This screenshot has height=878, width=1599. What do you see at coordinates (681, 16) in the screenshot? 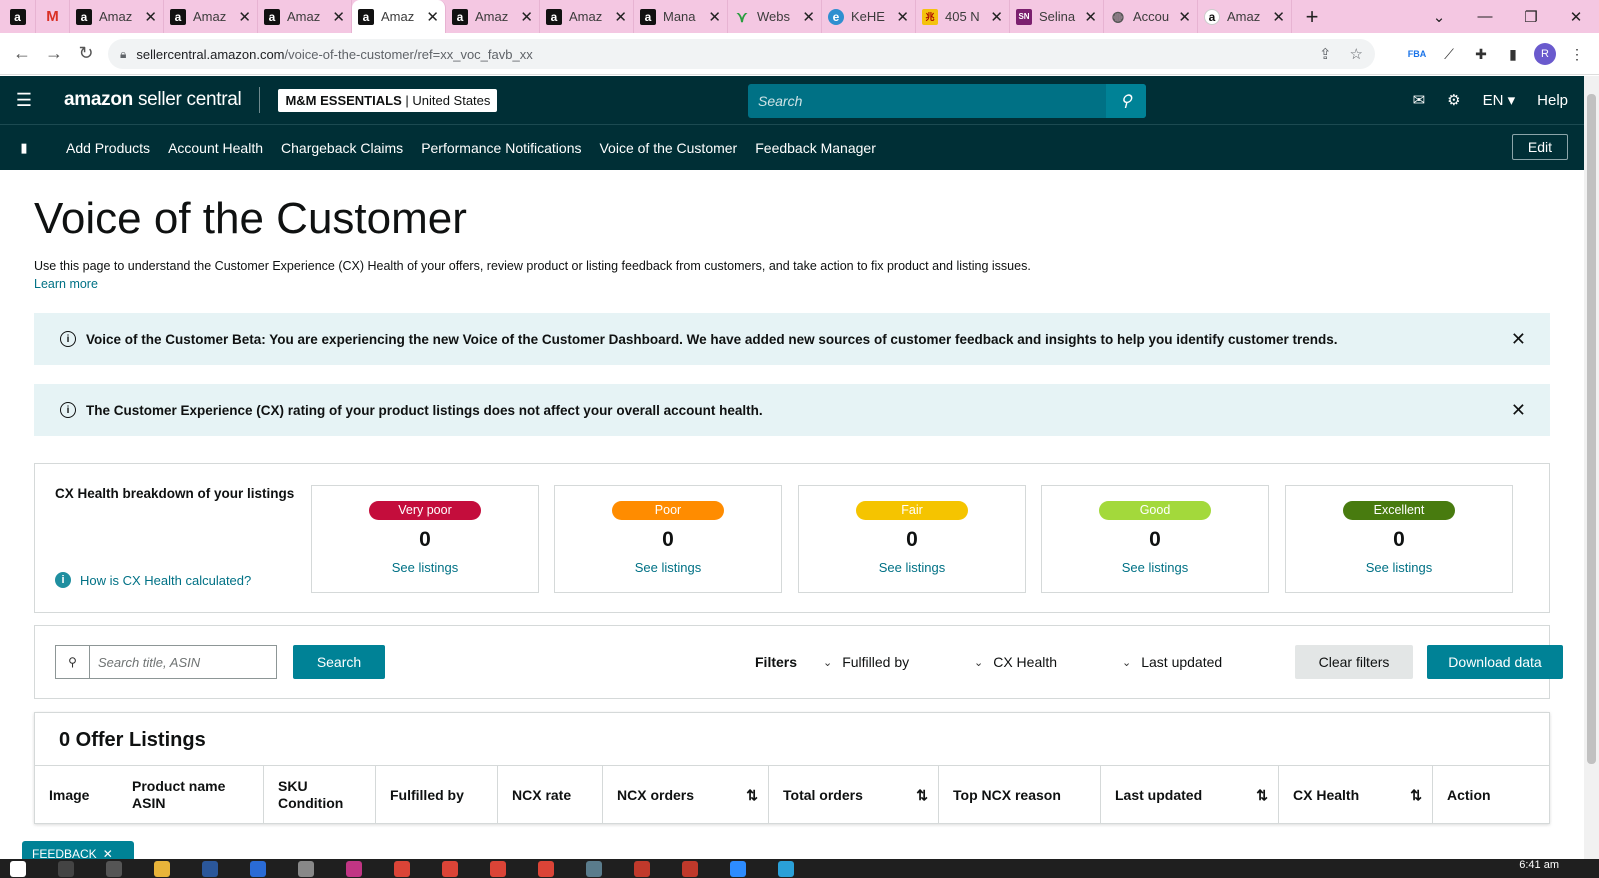
I see `browser-tab: a Mana ✕` at bounding box center [681, 16].